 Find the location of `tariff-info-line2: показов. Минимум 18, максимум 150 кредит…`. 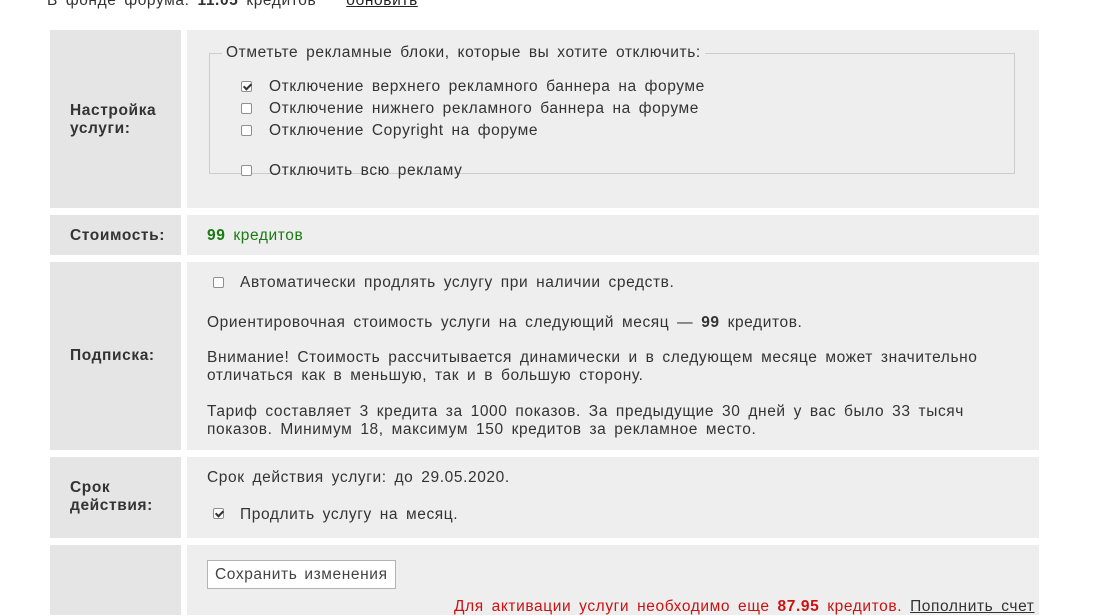

tariff-info-line2: показов. Минимум 18, максимум 150 кредит… is located at coordinates (482, 429).